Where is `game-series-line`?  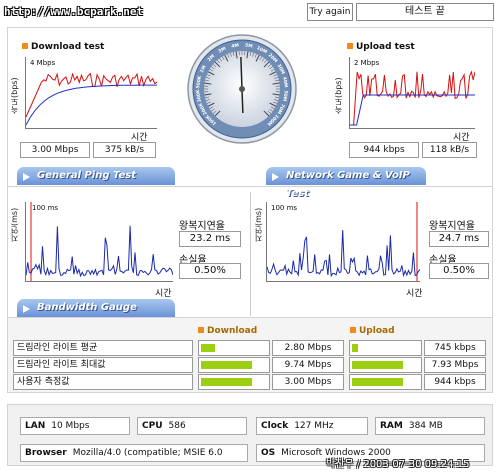 game-series-line is located at coordinates (343, 254).